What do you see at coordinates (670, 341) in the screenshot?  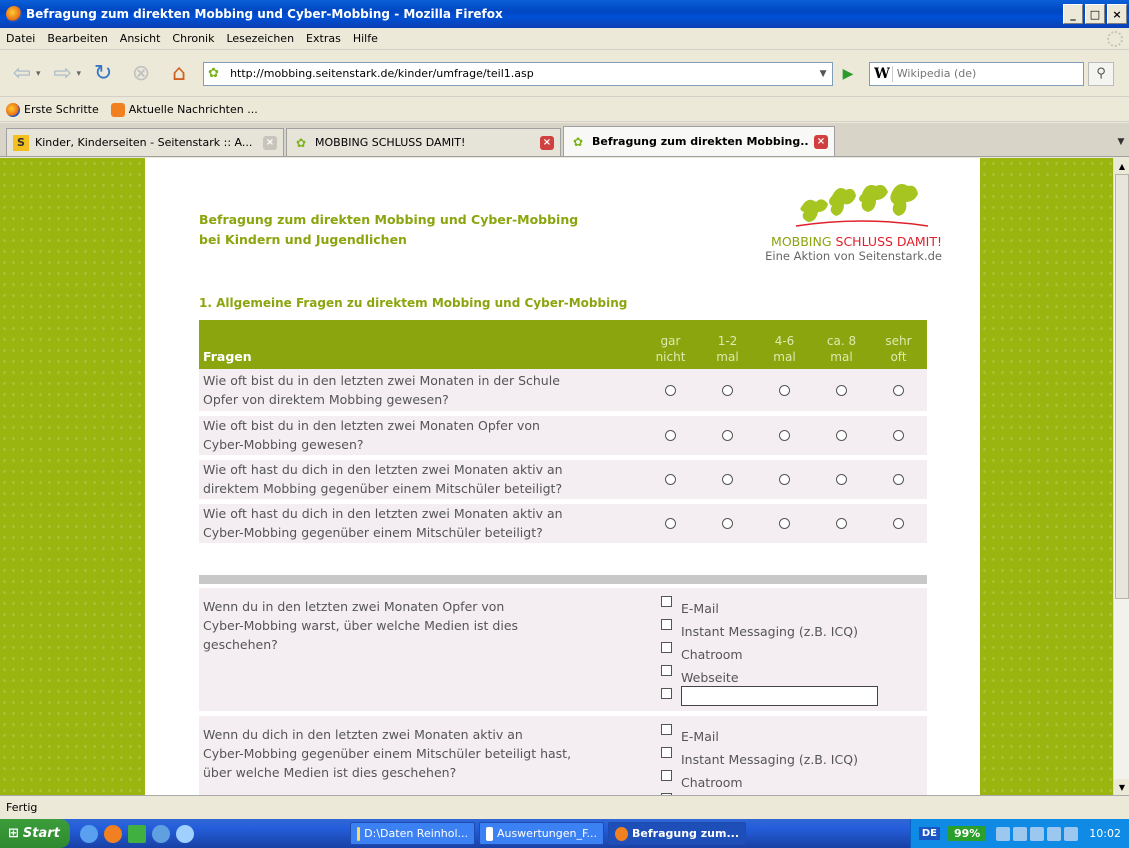 I see `header-line1: gar` at bounding box center [670, 341].